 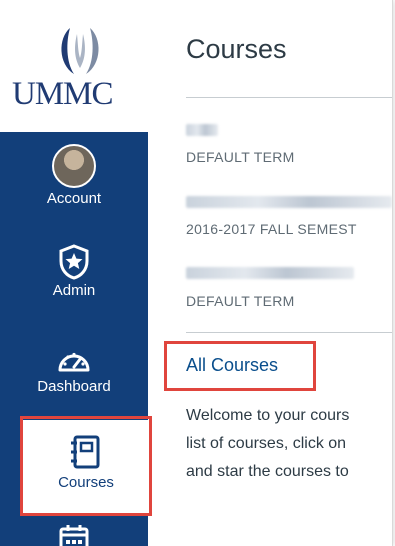 I want to click on nav-item-label: Admin, so click(x=74, y=290).